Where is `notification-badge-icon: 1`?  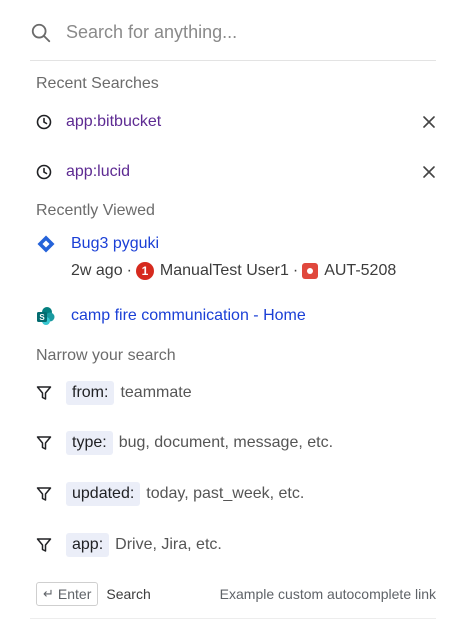 notification-badge-icon: 1 is located at coordinates (144, 271).